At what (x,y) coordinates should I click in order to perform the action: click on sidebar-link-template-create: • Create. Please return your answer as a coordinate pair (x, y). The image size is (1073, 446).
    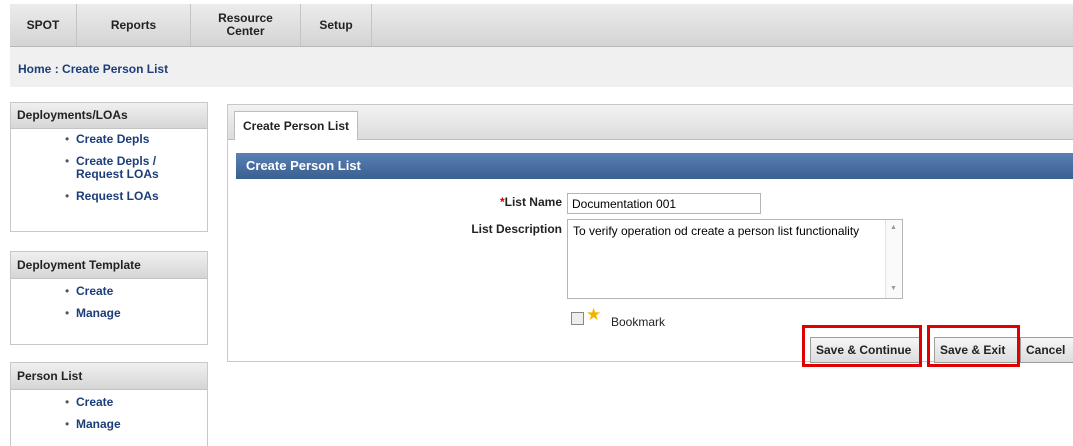
    Looking at the image, I should click on (109, 291).